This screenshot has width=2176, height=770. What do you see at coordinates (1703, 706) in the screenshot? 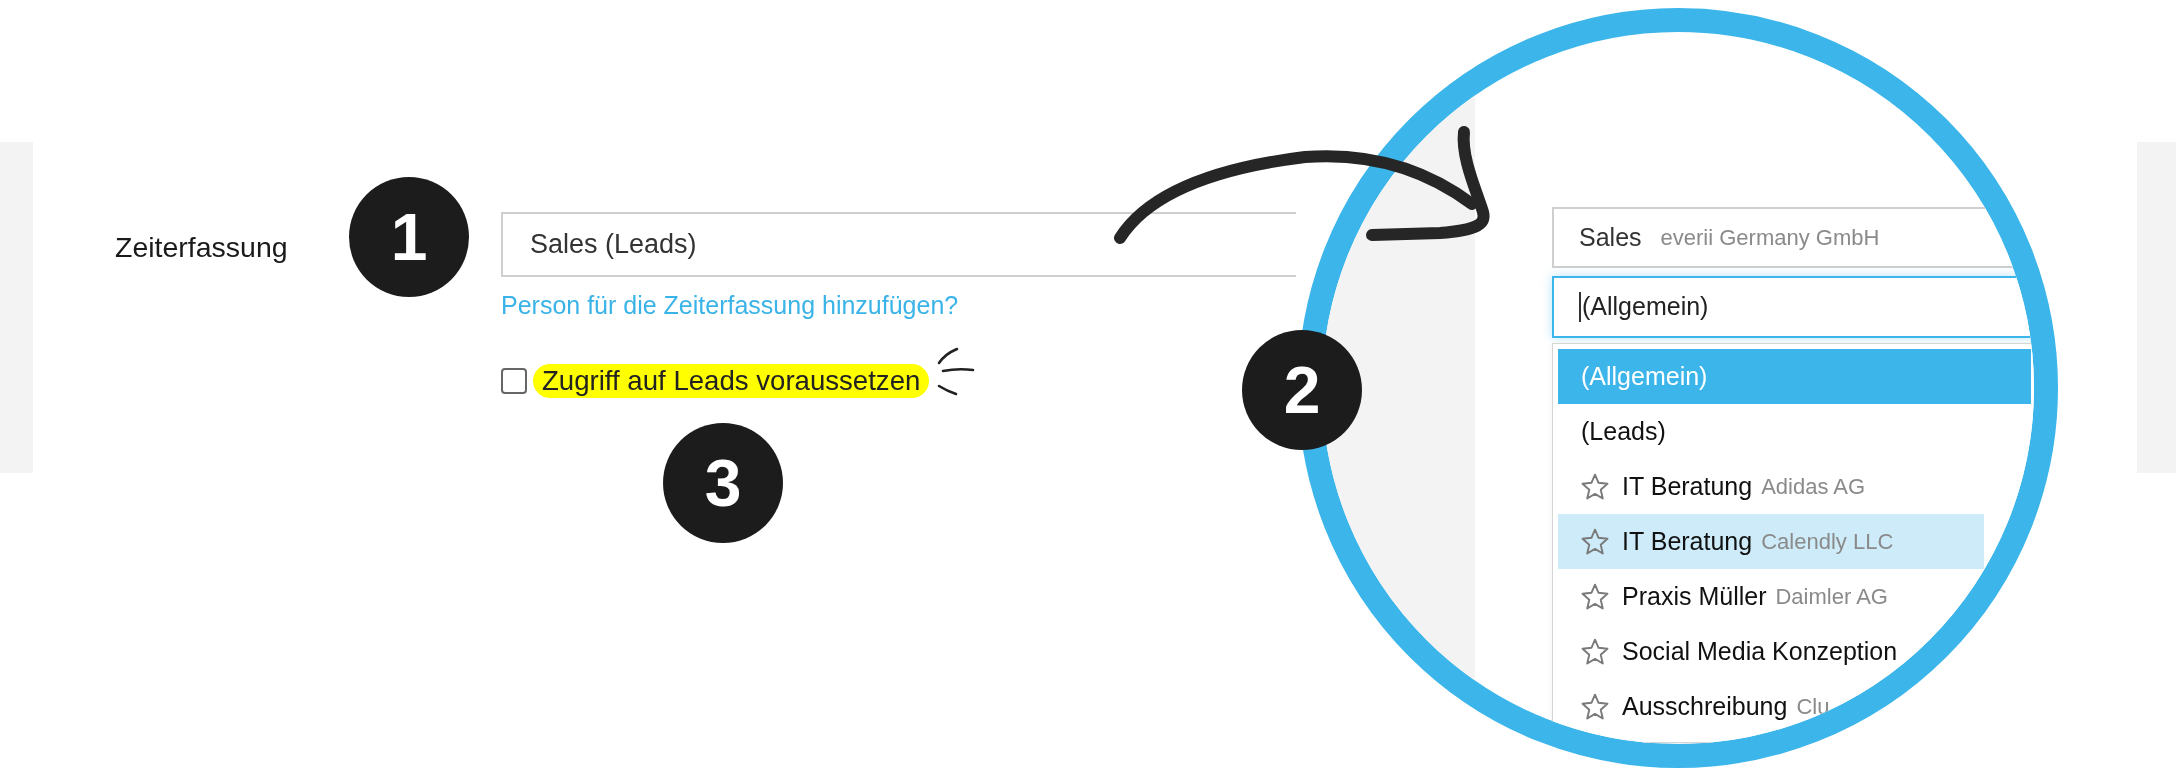
I see `dropdown-option: Ausschreibung Clu` at bounding box center [1703, 706].